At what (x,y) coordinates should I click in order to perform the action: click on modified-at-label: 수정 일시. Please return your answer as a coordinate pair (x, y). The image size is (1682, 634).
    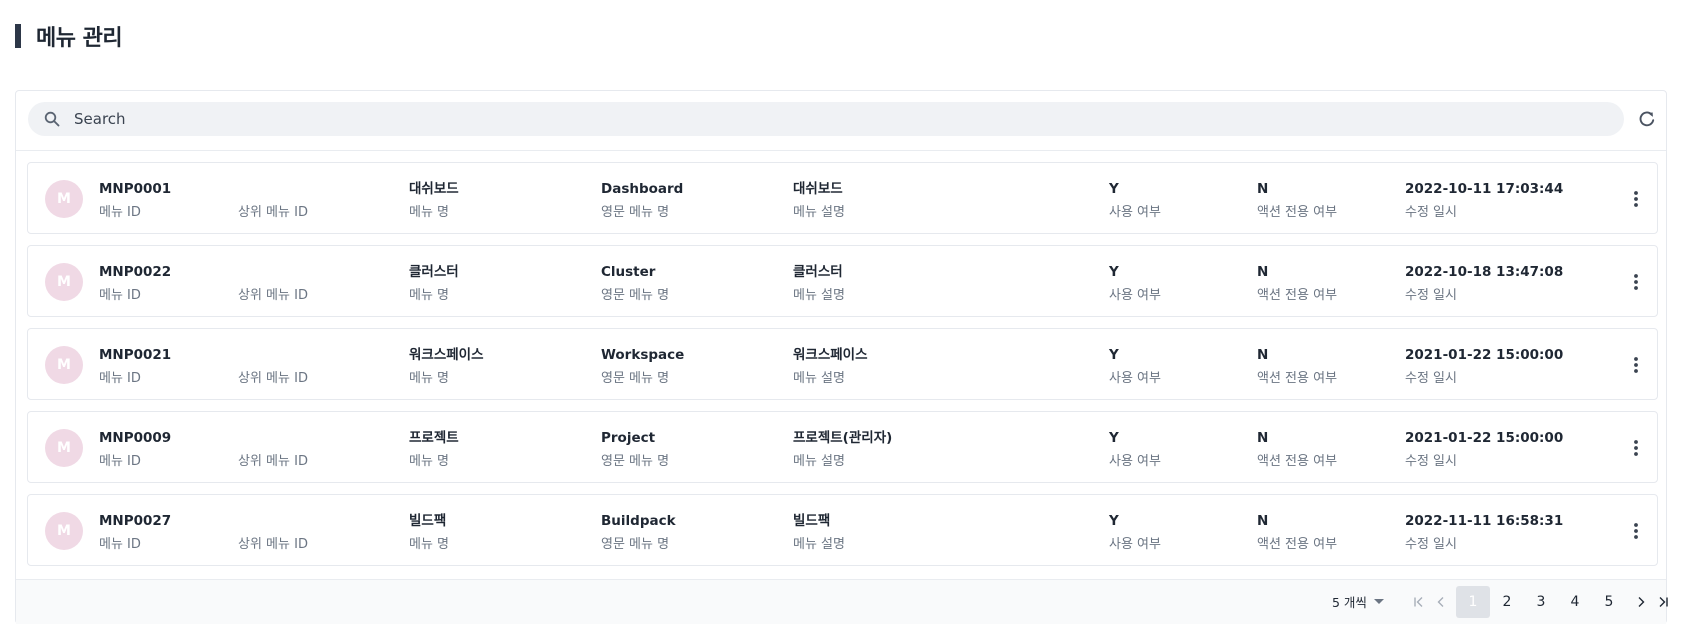
    Looking at the image, I should click on (1431, 461).